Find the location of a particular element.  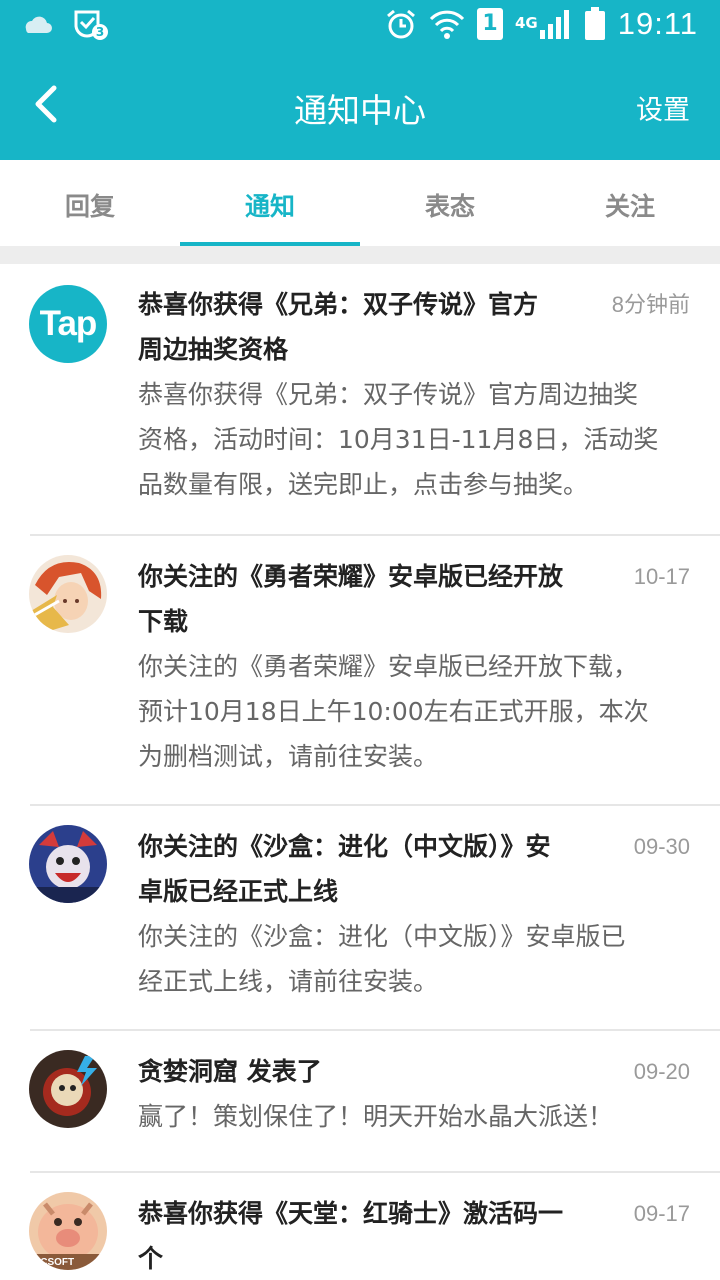

status-bar: 3 1 4G 19:11 is located at coordinates (360, 24).